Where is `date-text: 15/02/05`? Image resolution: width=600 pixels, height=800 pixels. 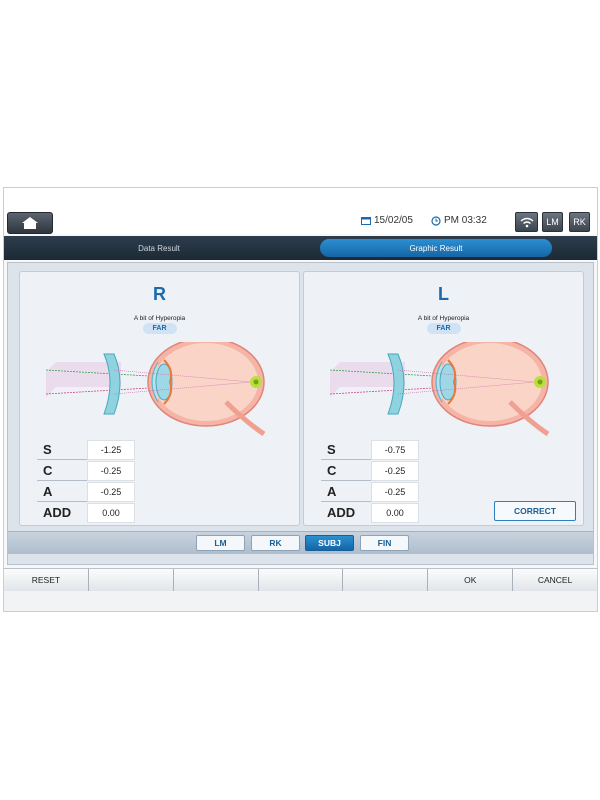
date-text: 15/02/05 is located at coordinates (393, 220).